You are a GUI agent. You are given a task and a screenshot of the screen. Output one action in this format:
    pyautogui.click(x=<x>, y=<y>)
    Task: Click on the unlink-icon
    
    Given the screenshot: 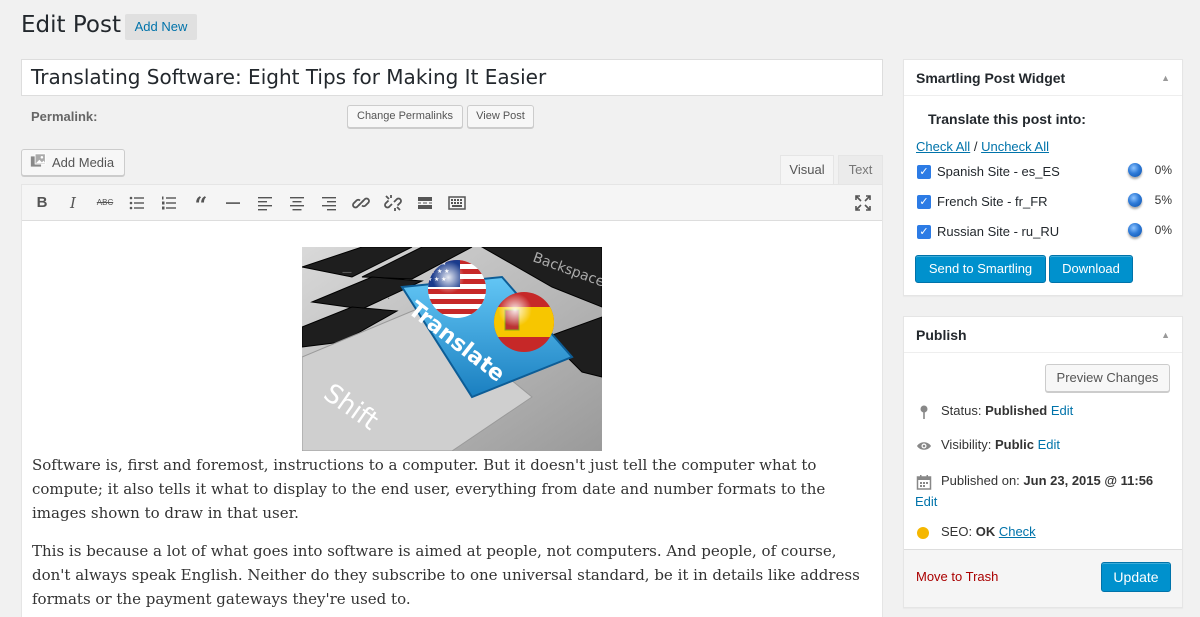 What is the action you would take?
    pyautogui.click(x=393, y=203)
    